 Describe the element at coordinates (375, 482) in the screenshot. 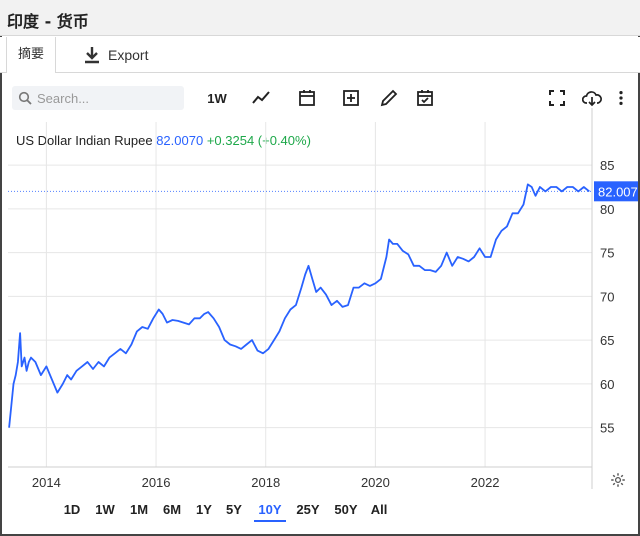

I see `x-tick-label: 2020` at that location.